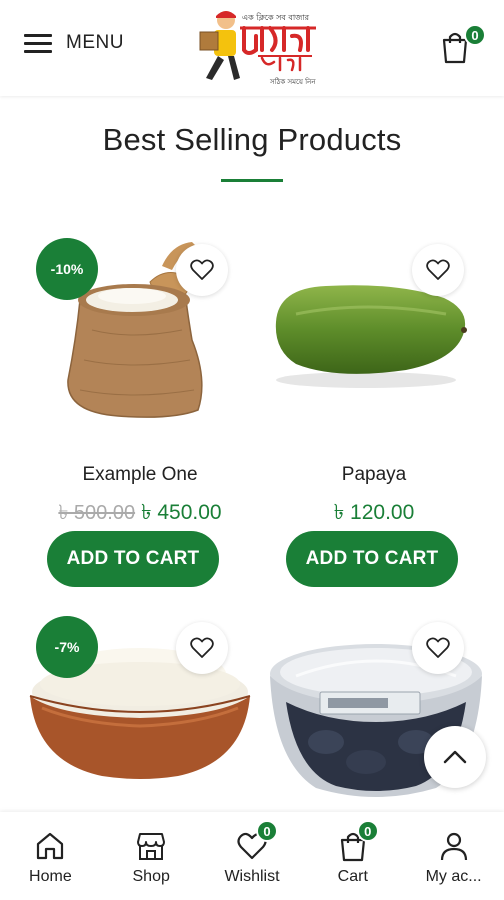 The height and width of the screenshot is (900, 504). I want to click on menu-label: MENU, so click(95, 42).